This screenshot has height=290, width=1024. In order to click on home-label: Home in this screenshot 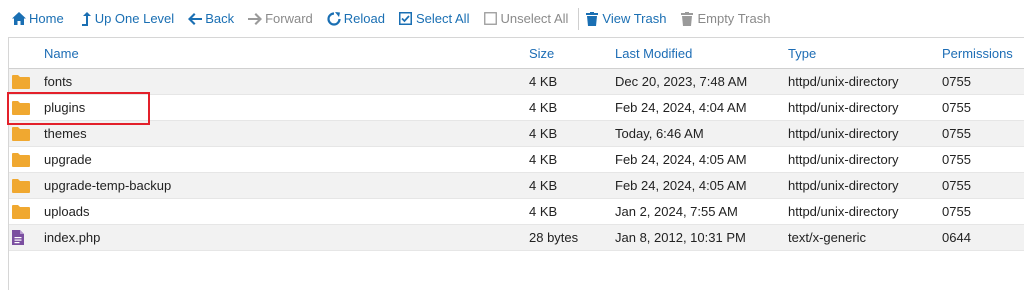, I will do `click(46, 18)`.